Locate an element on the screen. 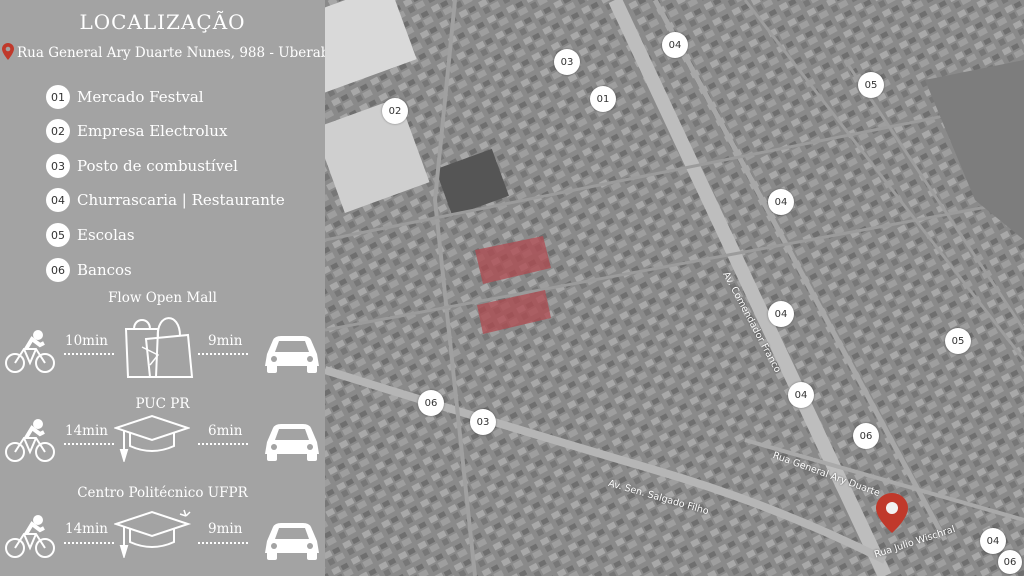 The height and width of the screenshot is (576, 1024). legend-label: Escolas is located at coordinates (106, 235).